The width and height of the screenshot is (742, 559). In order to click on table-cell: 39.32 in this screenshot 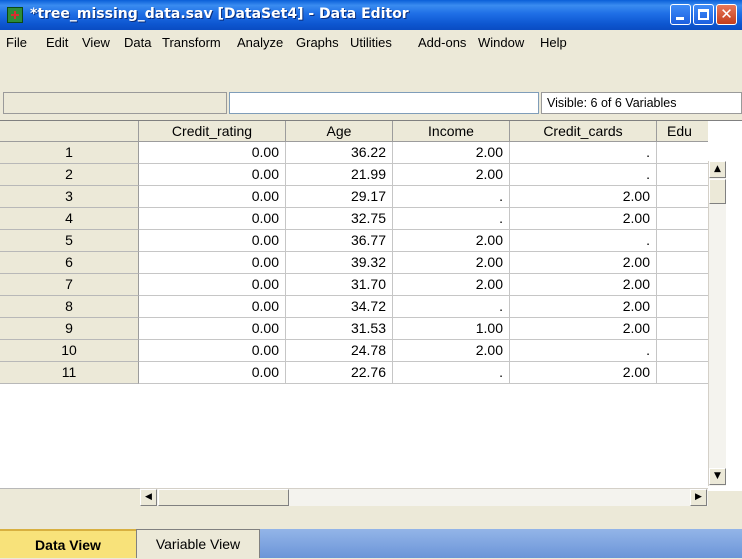, I will do `click(339, 263)`.